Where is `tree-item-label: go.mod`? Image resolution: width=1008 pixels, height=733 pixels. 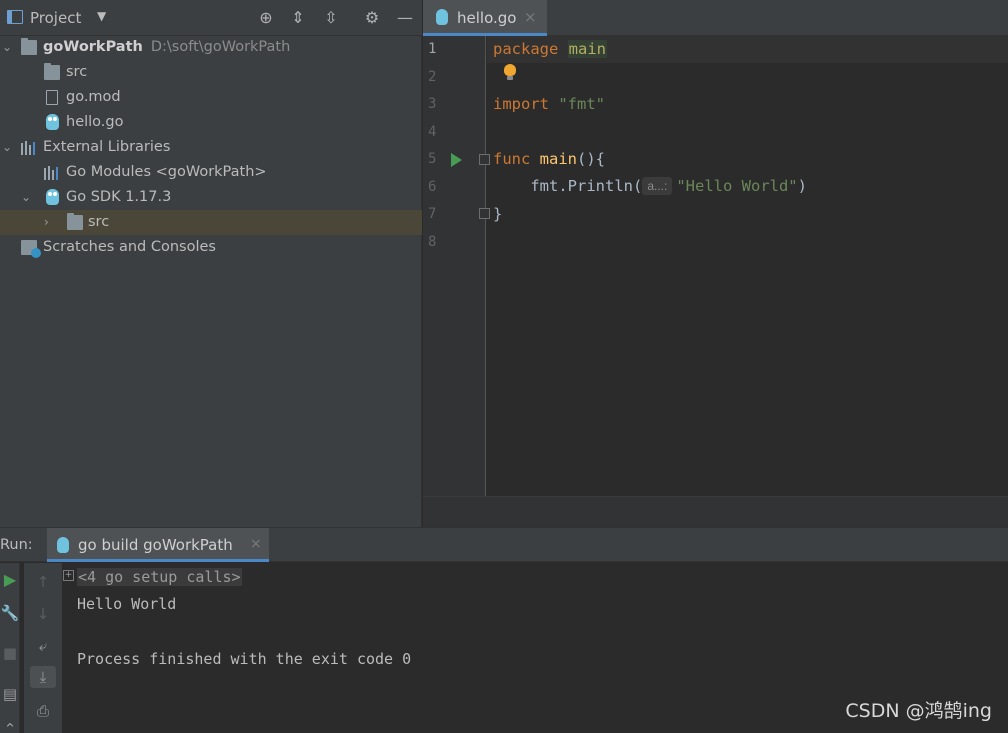
tree-item-label: go.mod is located at coordinates (93, 97).